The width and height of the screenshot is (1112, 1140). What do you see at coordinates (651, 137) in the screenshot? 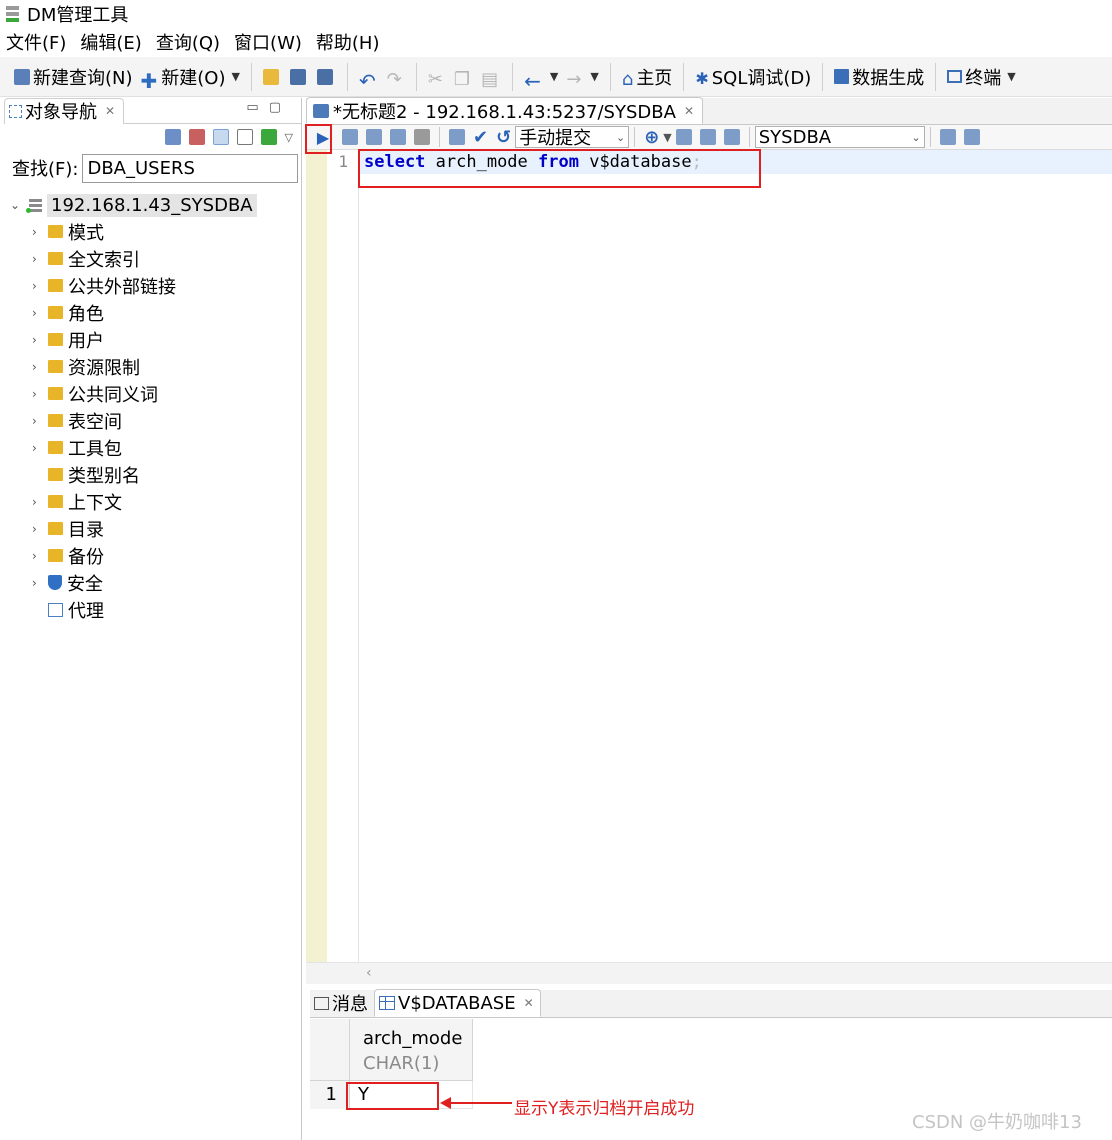
I see `target-icon: ⊕` at bounding box center [651, 137].